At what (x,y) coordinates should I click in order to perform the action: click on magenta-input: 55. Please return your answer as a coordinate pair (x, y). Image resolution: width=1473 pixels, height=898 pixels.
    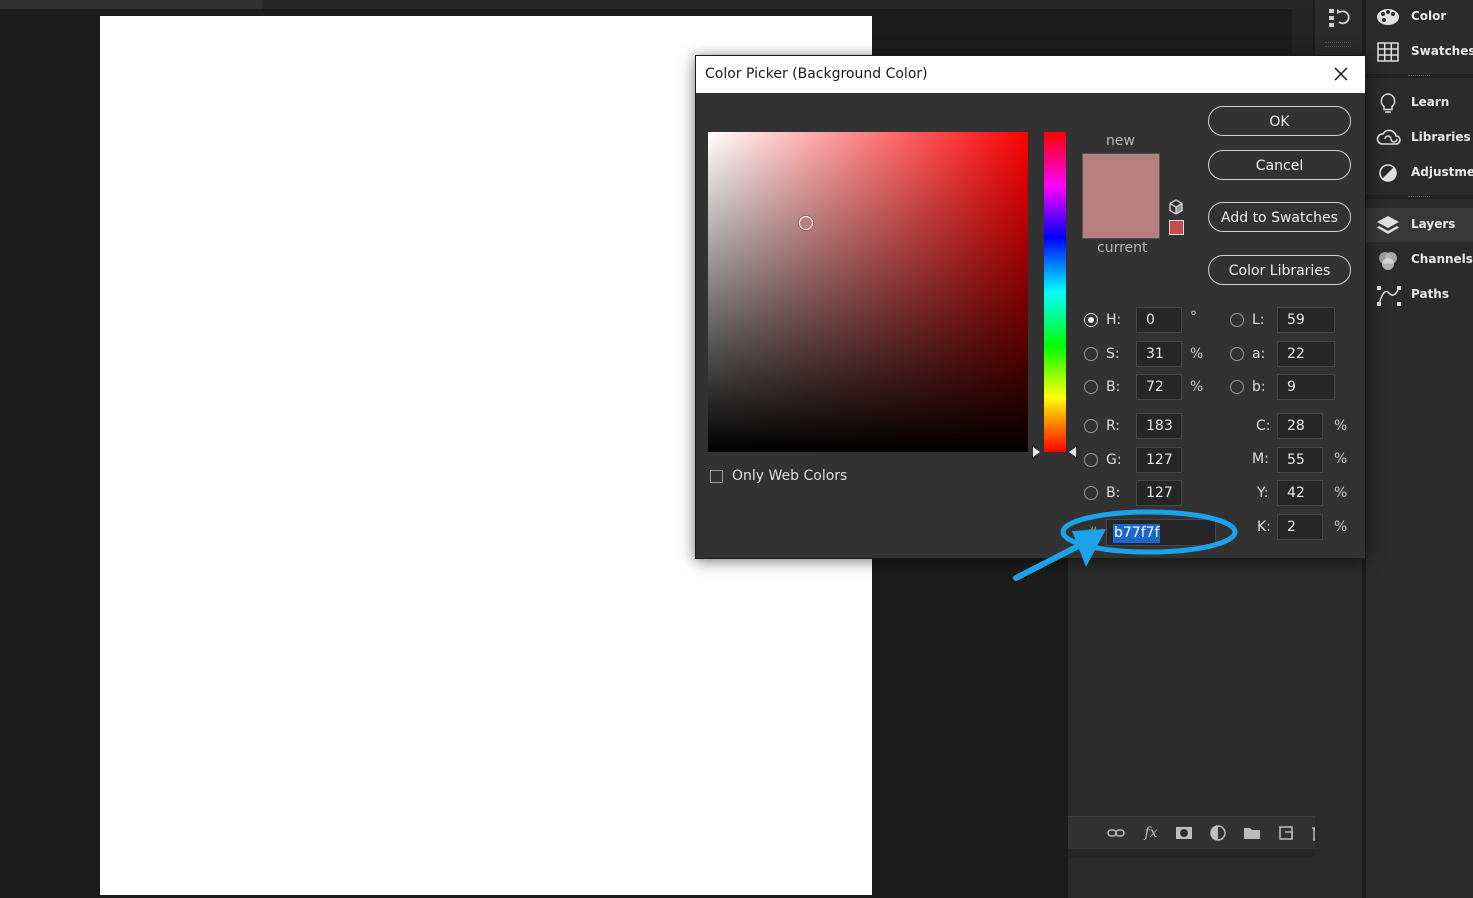
    Looking at the image, I should click on (1300, 460).